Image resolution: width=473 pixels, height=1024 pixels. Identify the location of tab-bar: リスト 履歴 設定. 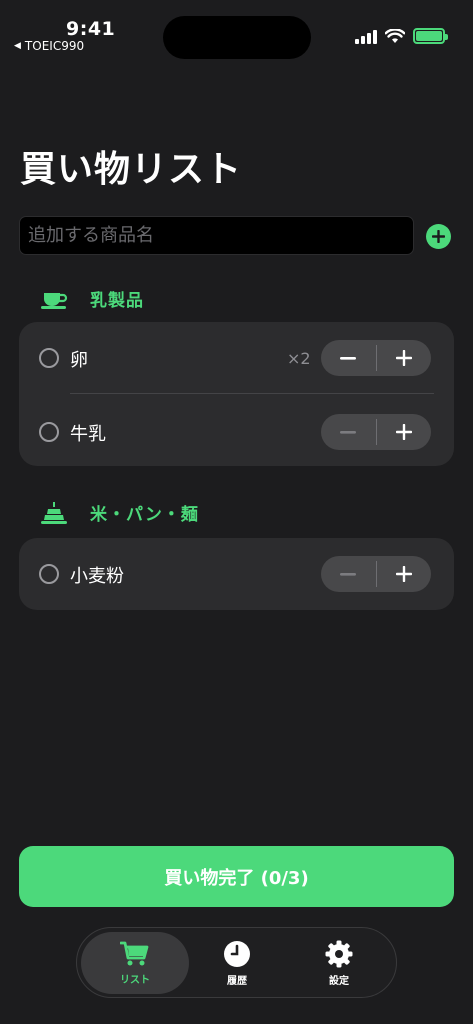
(236, 962).